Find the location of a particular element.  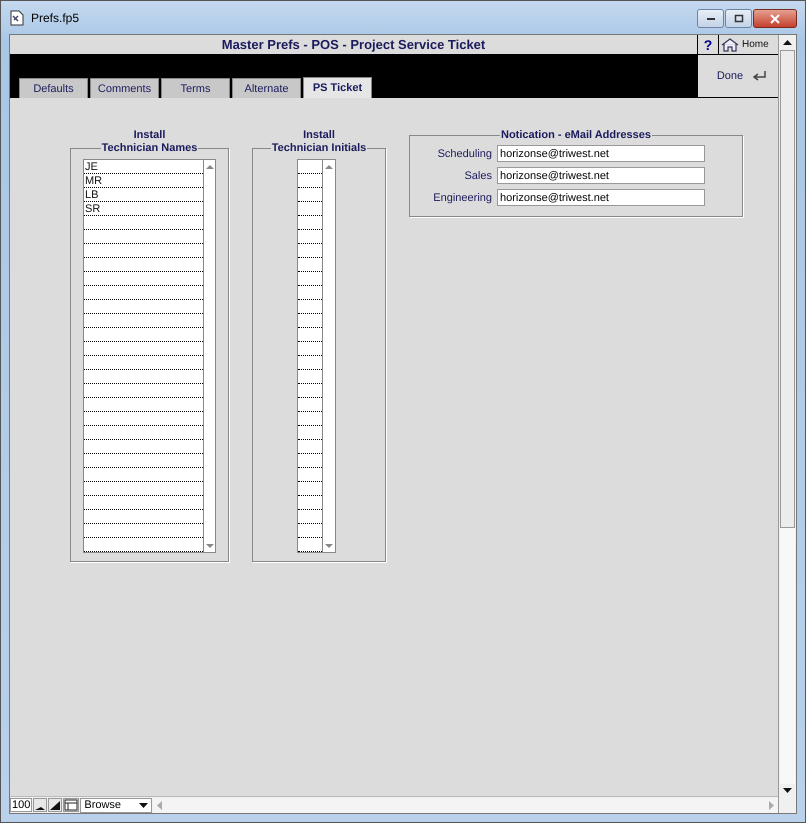

group-legend: Technician Names is located at coordinates (149, 148).